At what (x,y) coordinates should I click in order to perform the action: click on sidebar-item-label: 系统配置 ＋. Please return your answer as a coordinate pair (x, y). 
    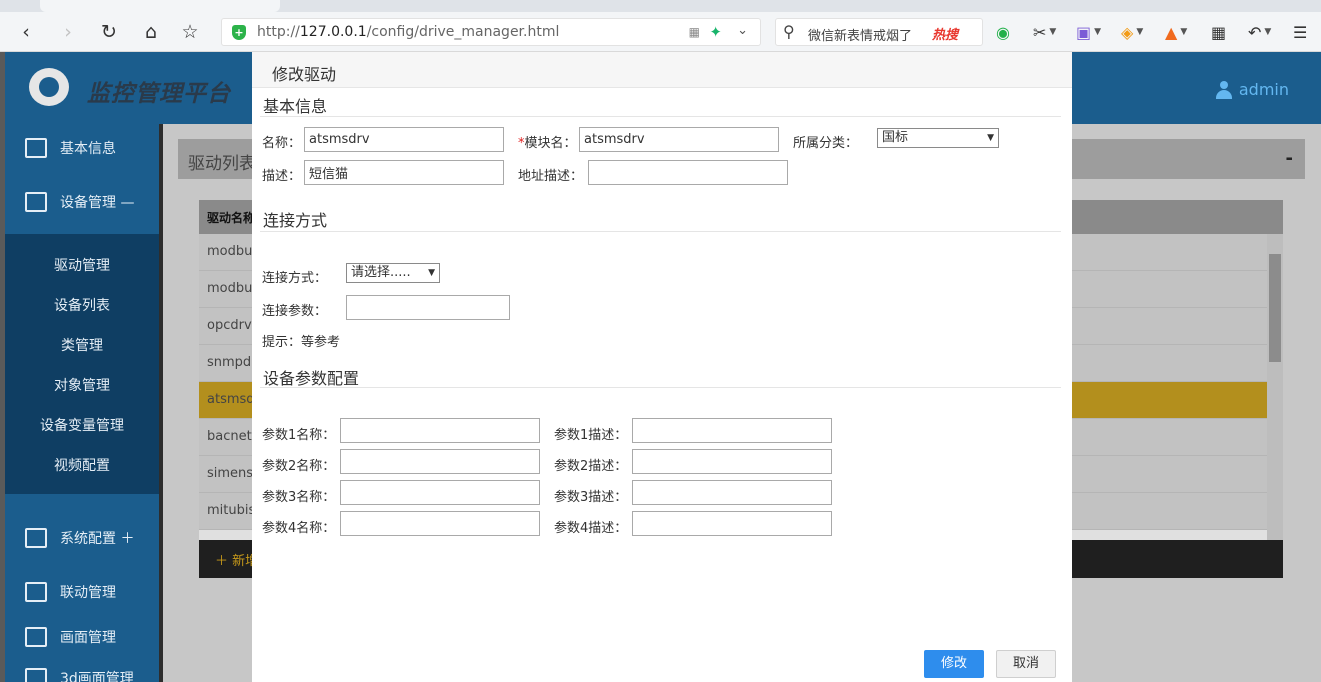
    Looking at the image, I should click on (97, 539).